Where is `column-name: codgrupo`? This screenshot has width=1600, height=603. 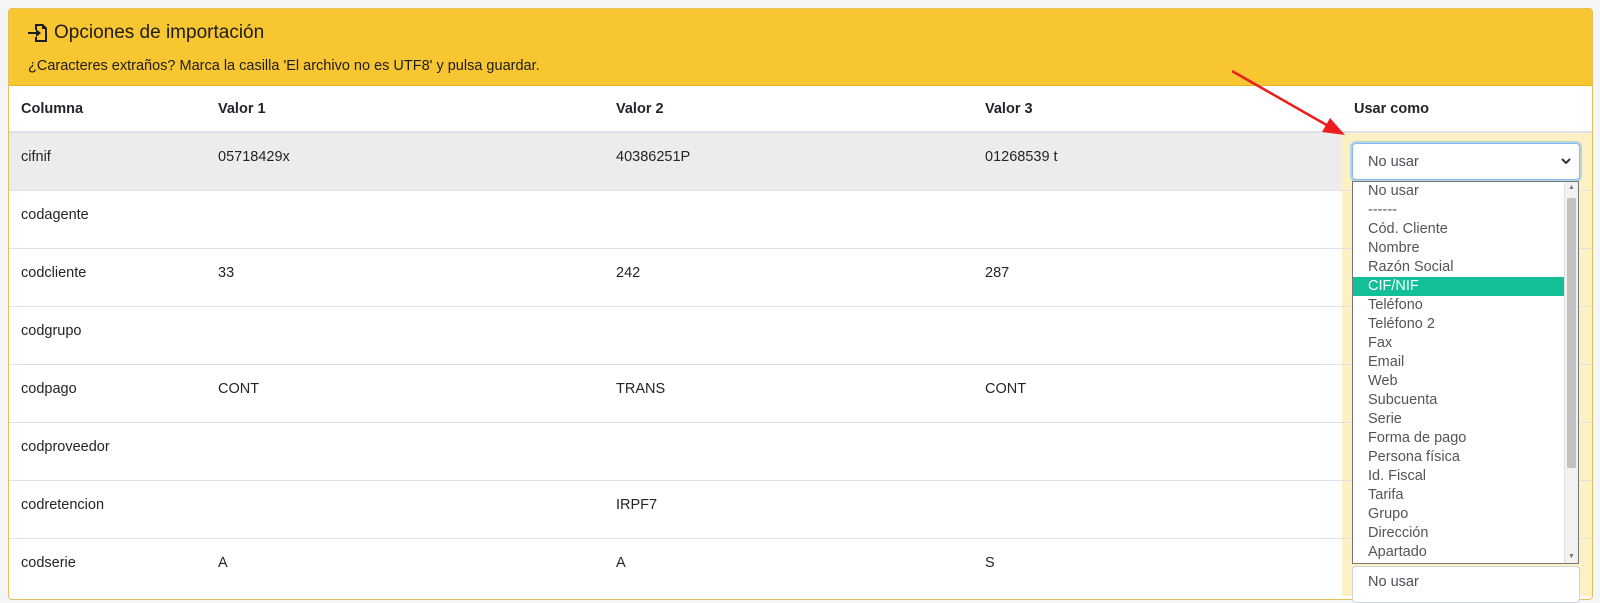
column-name: codgrupo is located at coordinates (107, 334).